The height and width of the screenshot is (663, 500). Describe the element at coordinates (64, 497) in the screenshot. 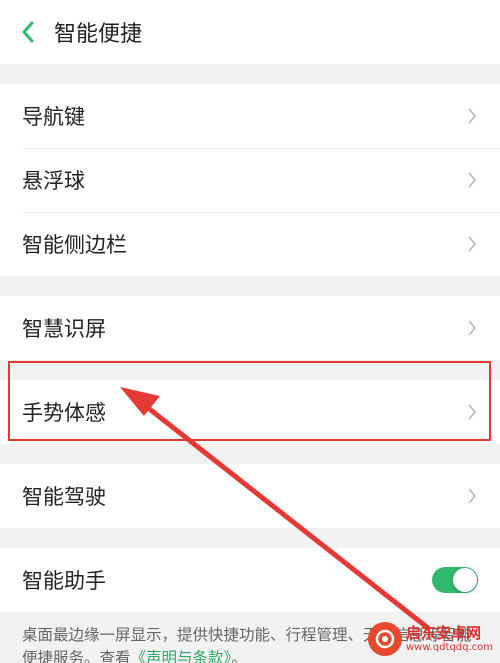

I see `settings-item-label: 智能驾驶` at that location.